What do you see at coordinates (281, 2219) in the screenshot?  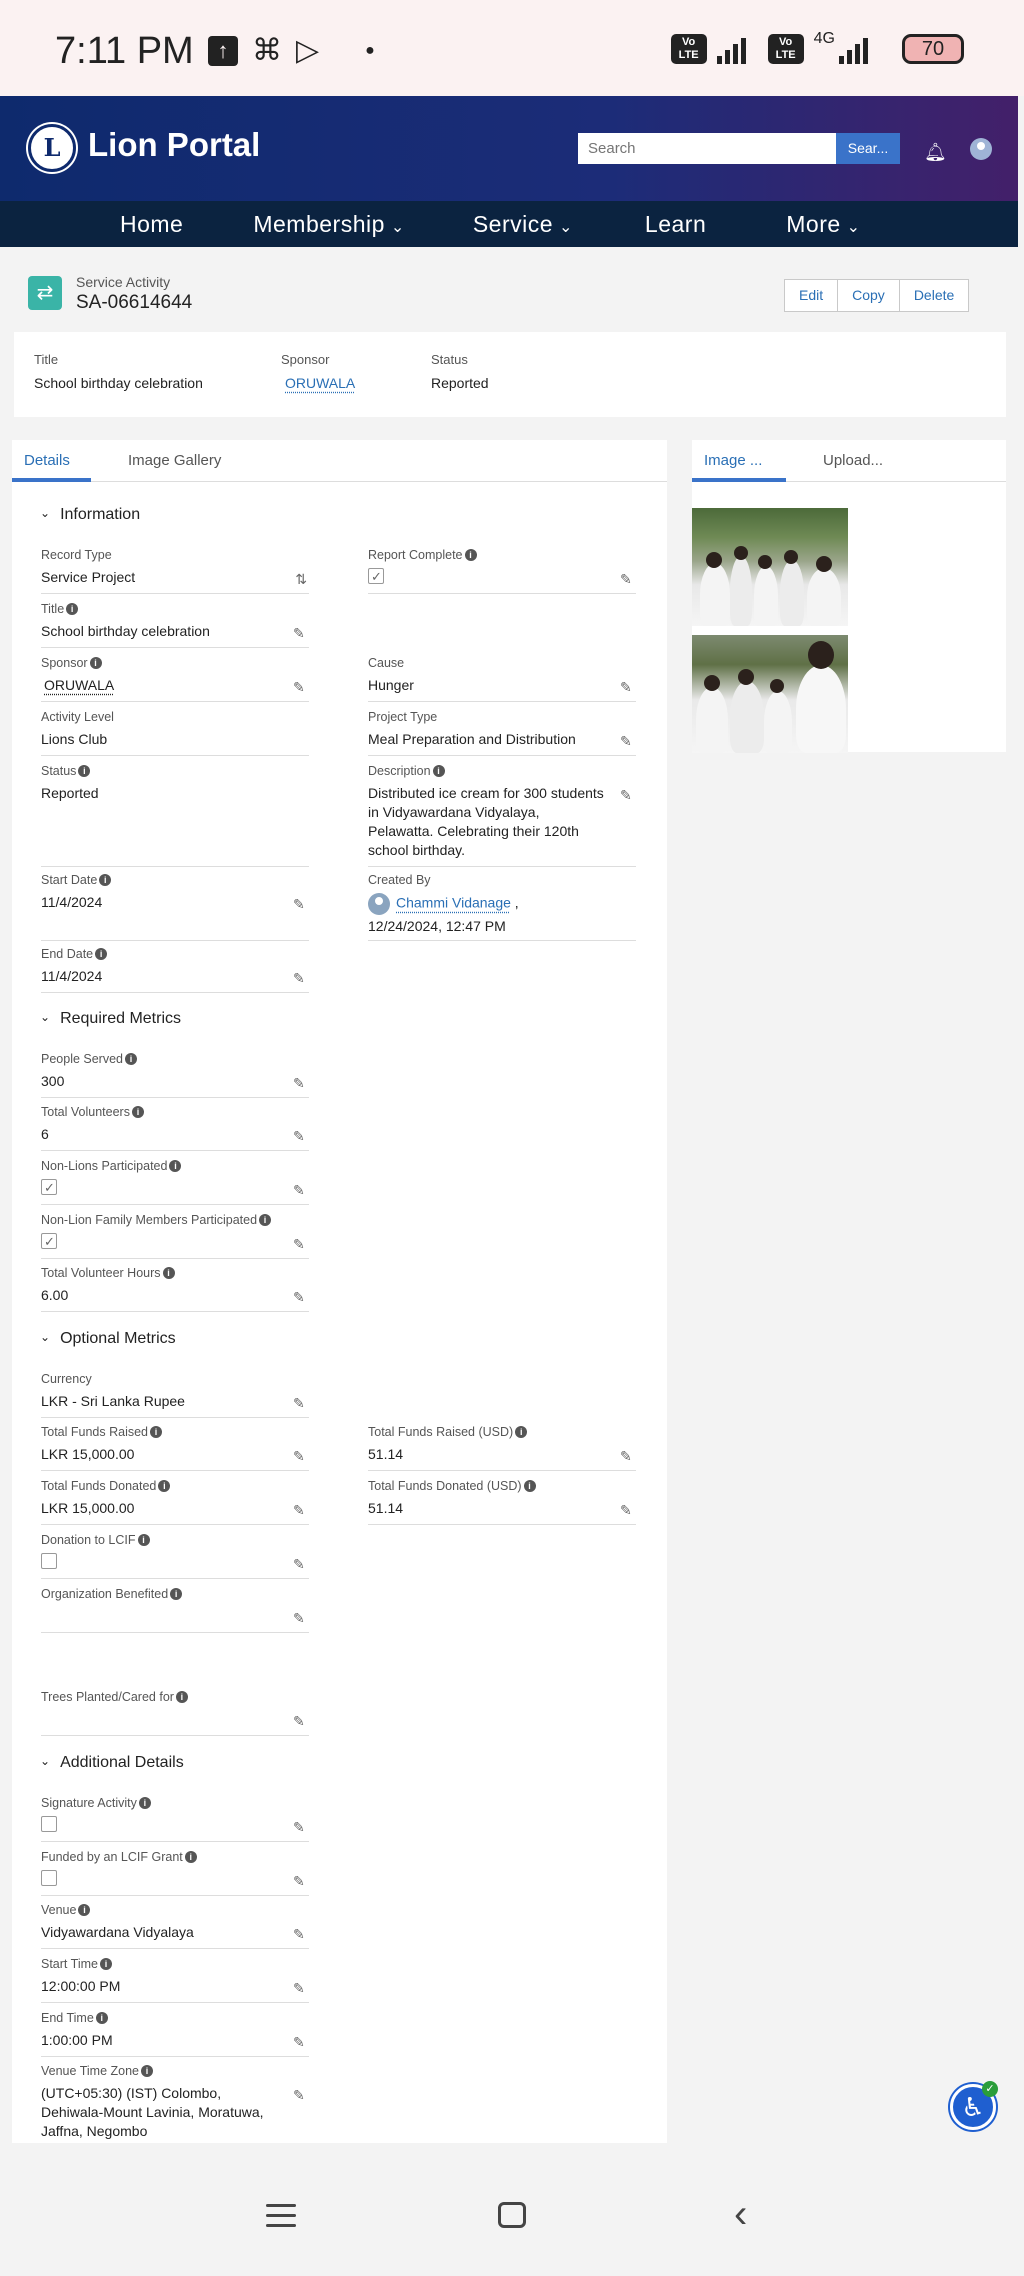 I see `recent-apps-icon` at bounding box center [281, 2219].